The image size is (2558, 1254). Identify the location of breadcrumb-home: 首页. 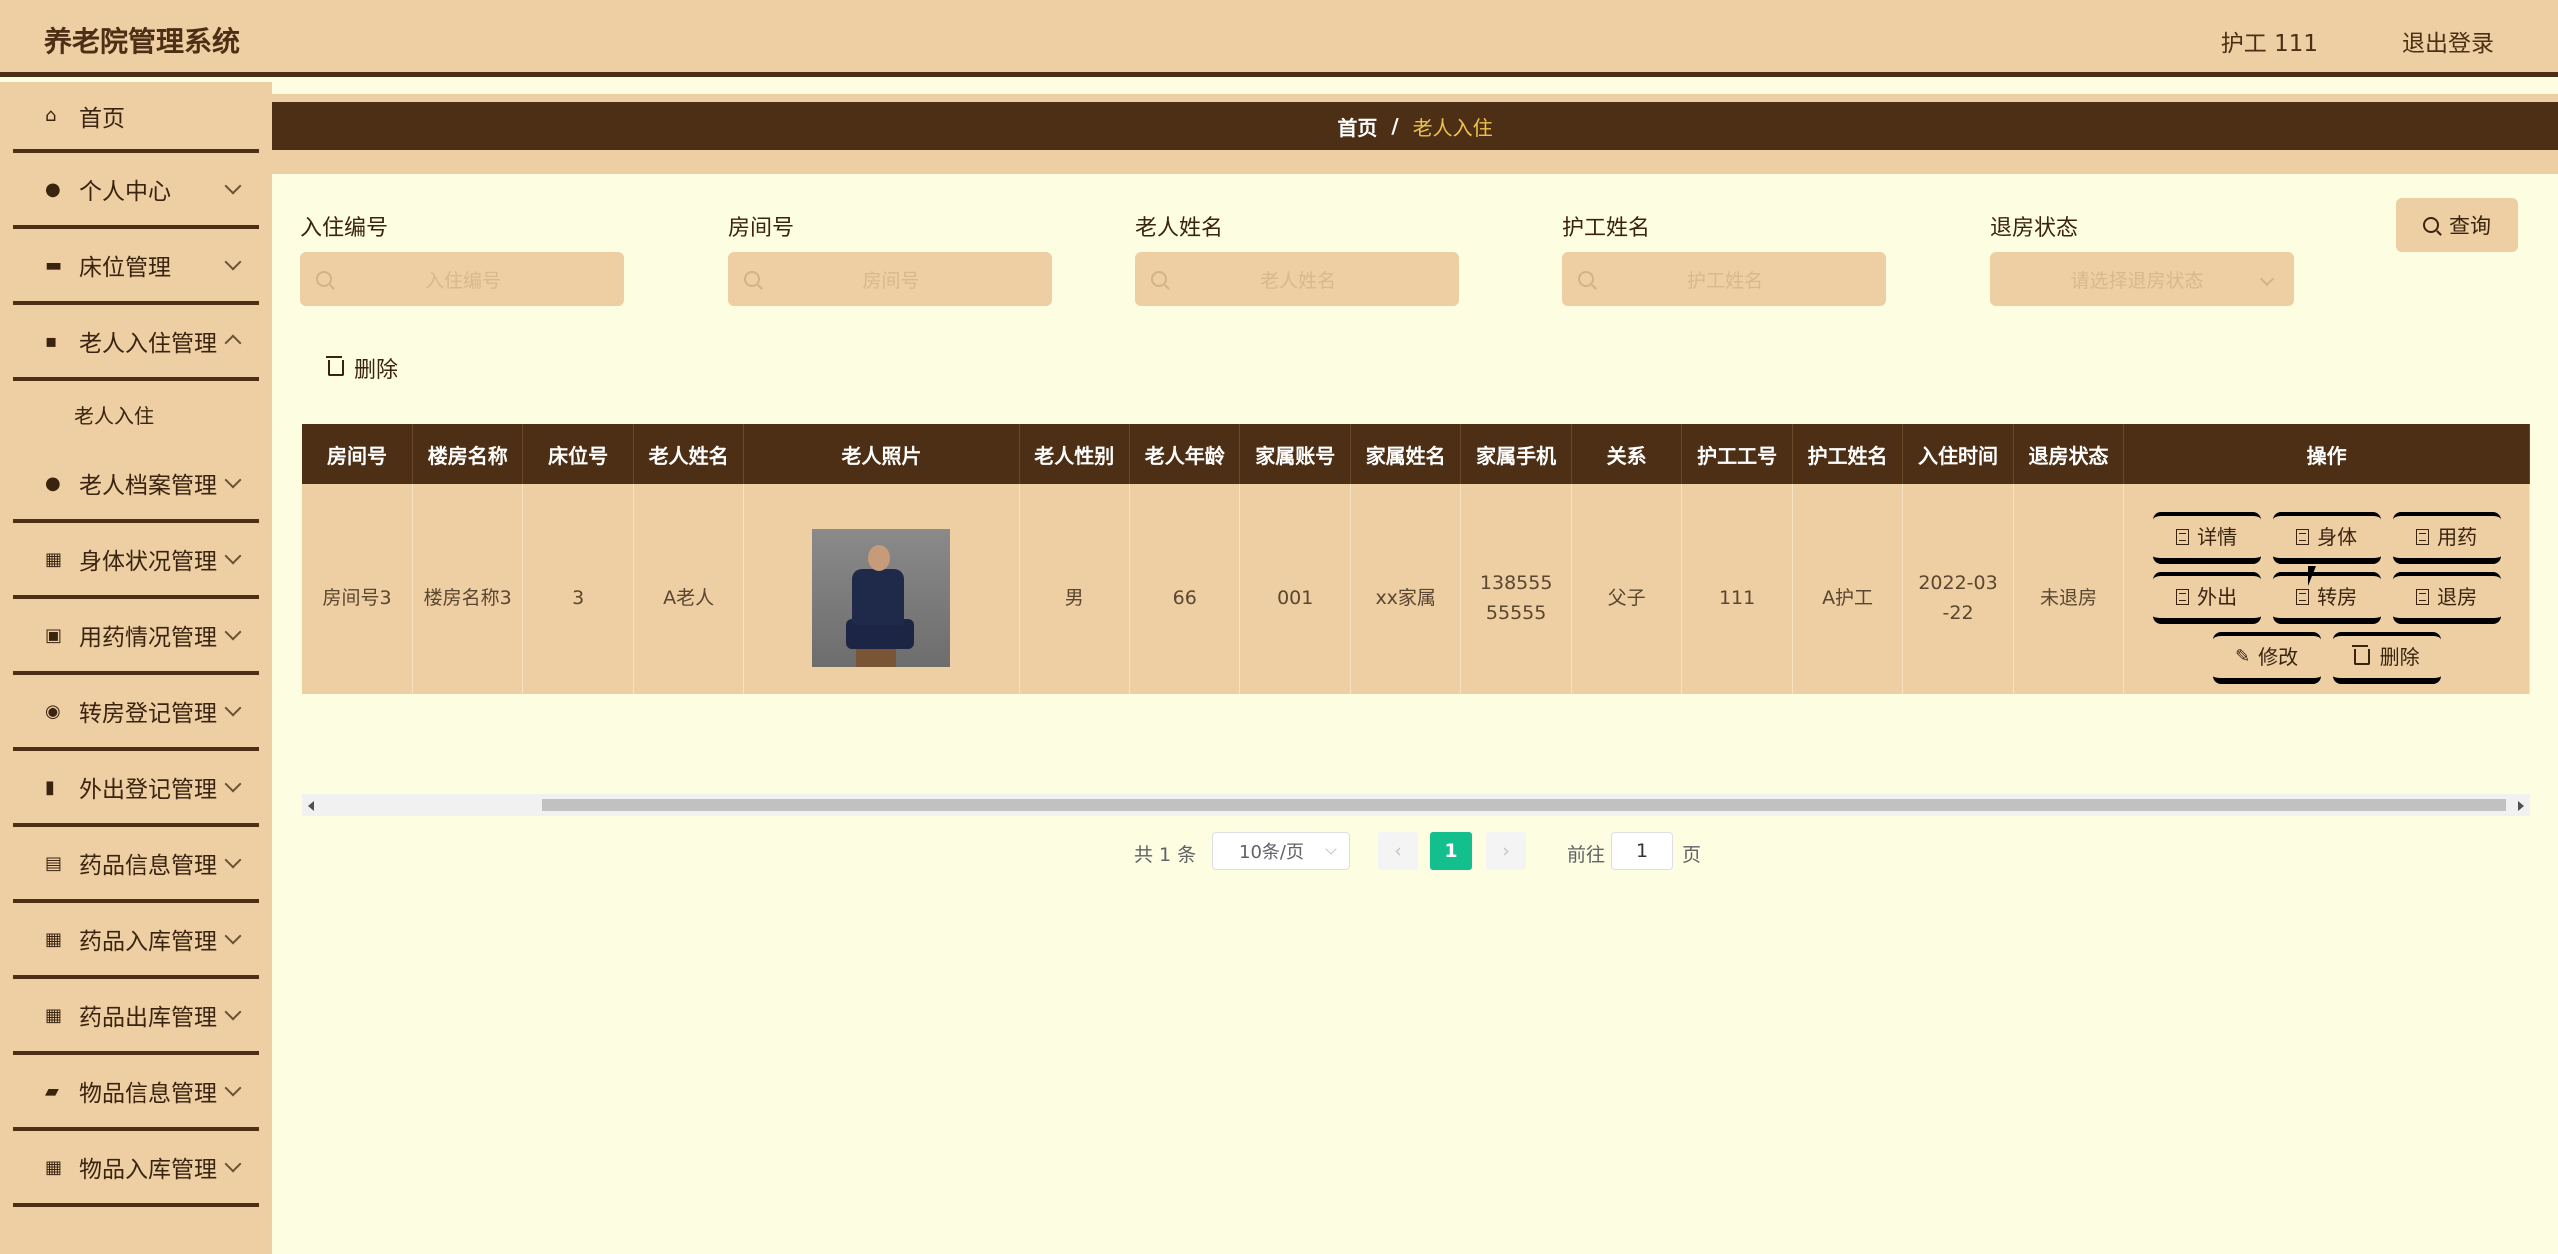
(1357, 126).